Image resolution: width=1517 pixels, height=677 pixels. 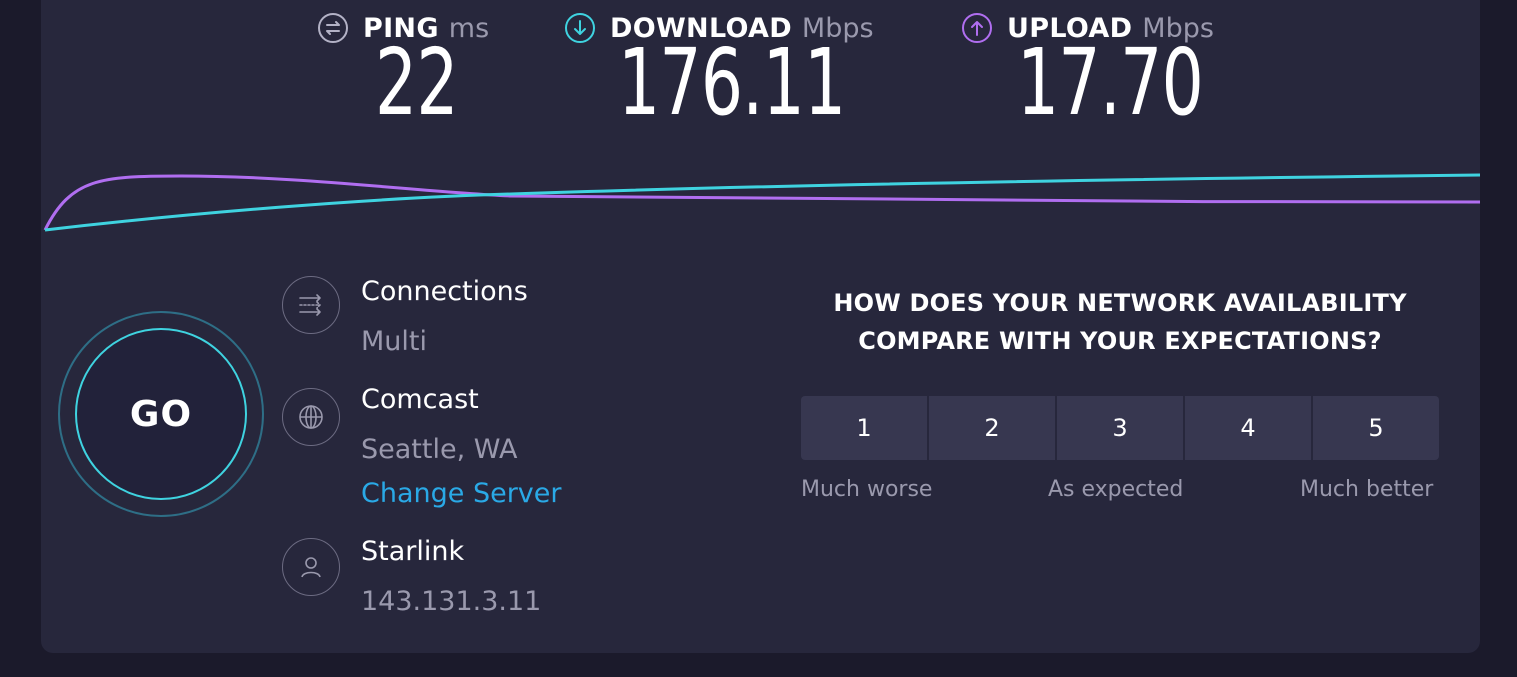 I want to click on survey-question-line1: HOW DOES YOUR NETWORK AVAILABILITY, so click(x=1120, y=303).